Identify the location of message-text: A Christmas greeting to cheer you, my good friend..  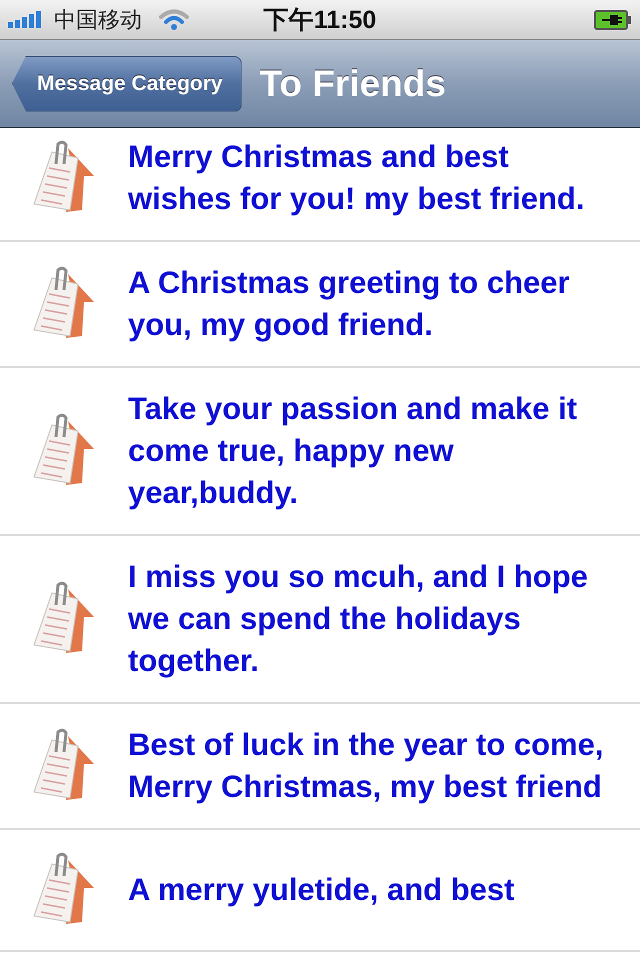
(368, 304).